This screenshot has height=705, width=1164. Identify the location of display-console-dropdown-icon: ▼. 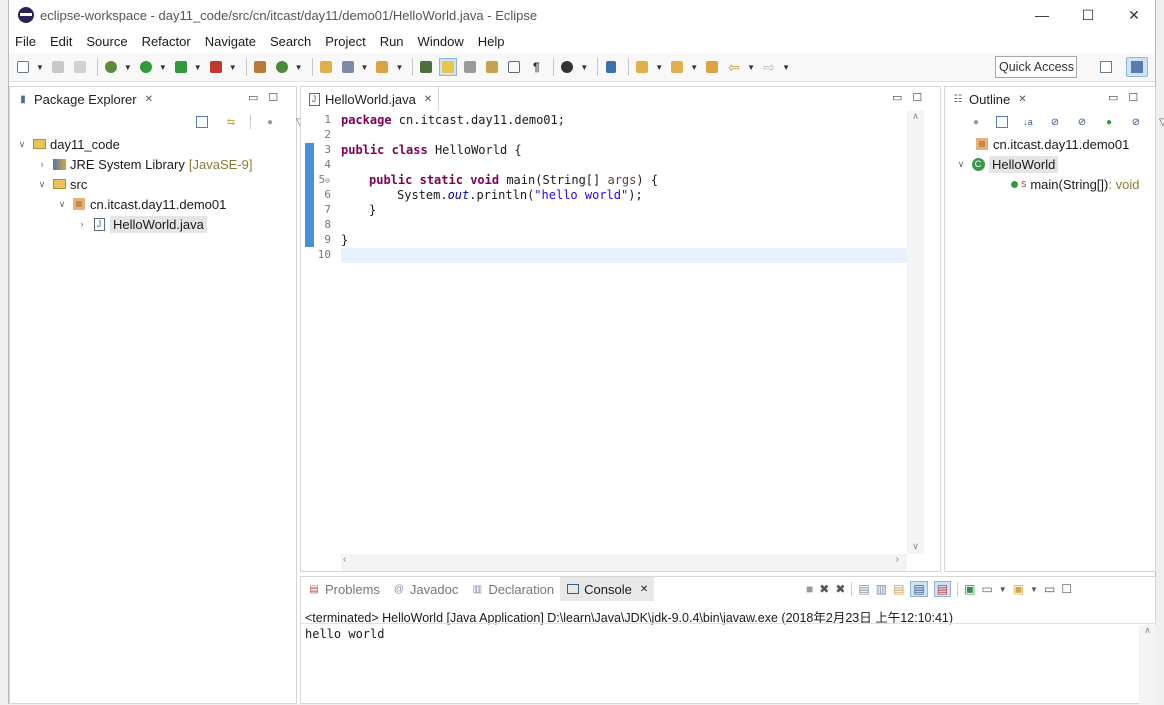
(1003, 589).